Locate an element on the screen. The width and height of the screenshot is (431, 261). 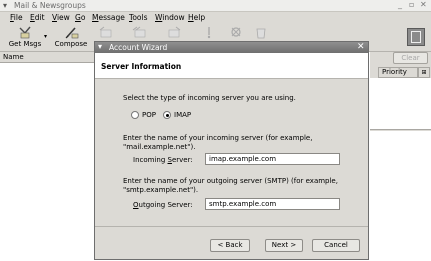
minimize-icon: _ is located at coordinates (400, 4).